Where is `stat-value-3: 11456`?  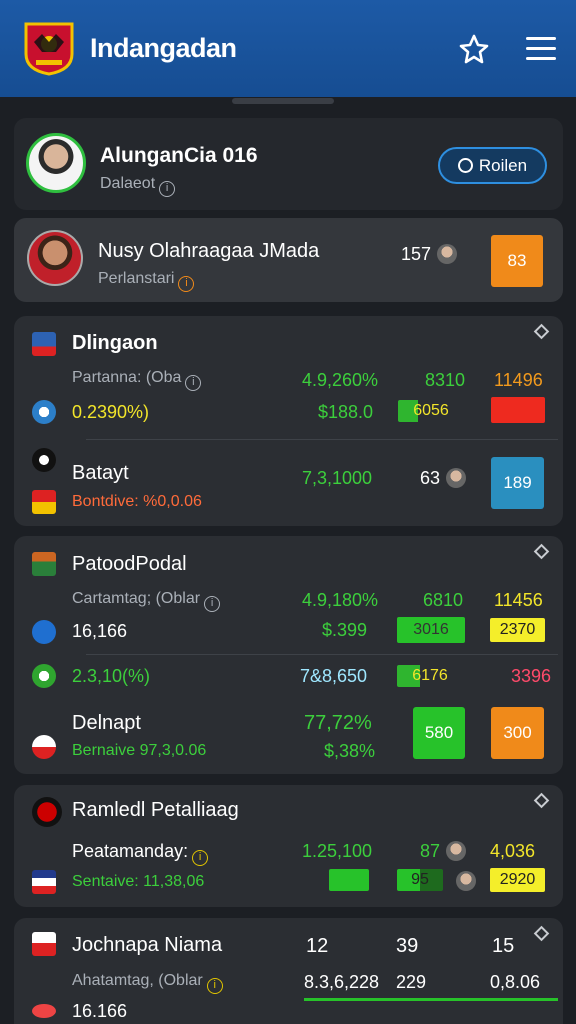 stat-value-3: 11456 is located at coordinates (518, 600).